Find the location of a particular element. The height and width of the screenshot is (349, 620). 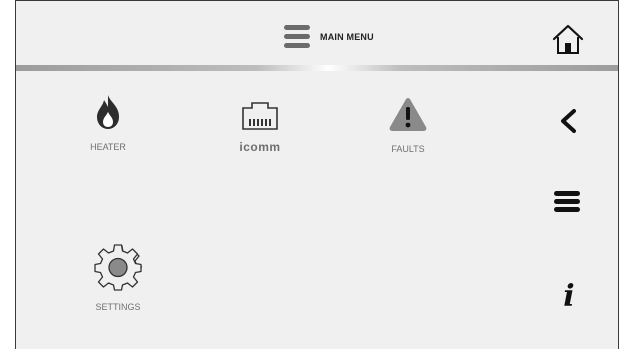

warning-icon is located at coordinates (408, 114).